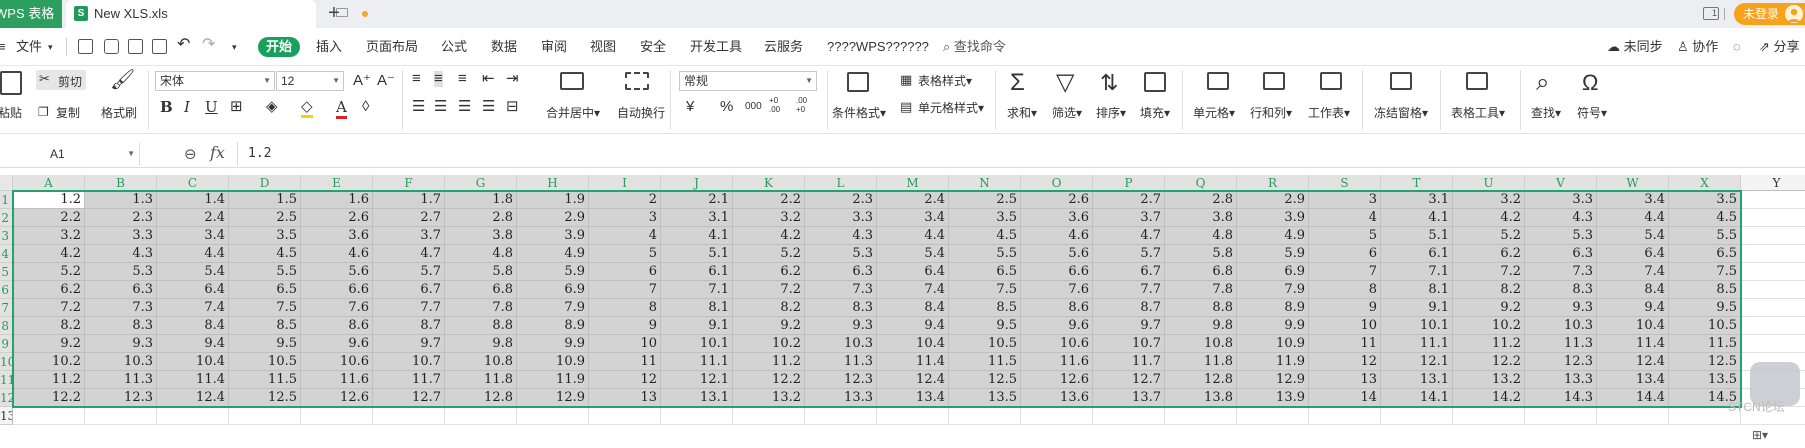 The width and height of the screenshot is (1805, 448). Describe the element at coordinates (337, 254) in the screenshot. I see `table-cell: 4.6` at that location.